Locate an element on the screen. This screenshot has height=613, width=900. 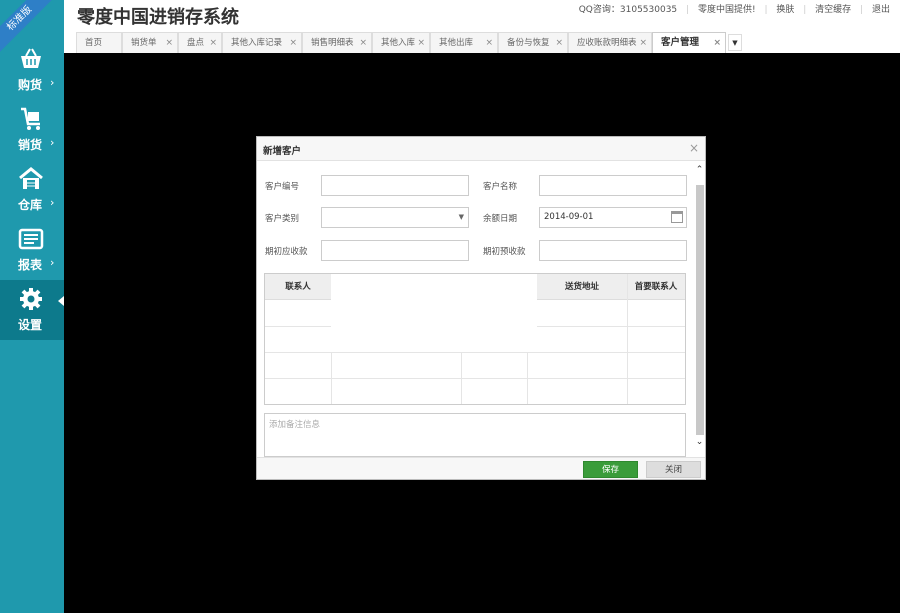
contacts-table: 联系人 送货地址 首要联系人 is located at coordinates (475, 339).